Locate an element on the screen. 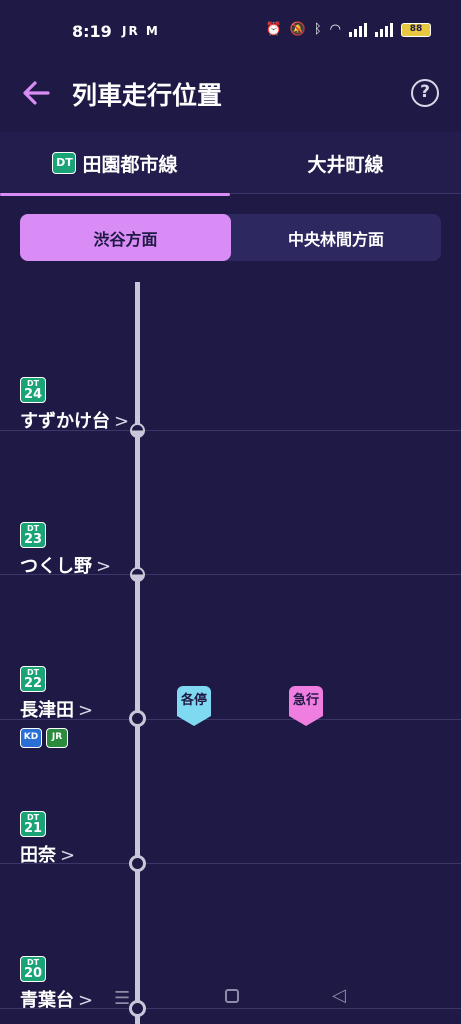 The image size is (461, 1024). tab-oimachi: 大井町線 is located at coordinates (345, 163).